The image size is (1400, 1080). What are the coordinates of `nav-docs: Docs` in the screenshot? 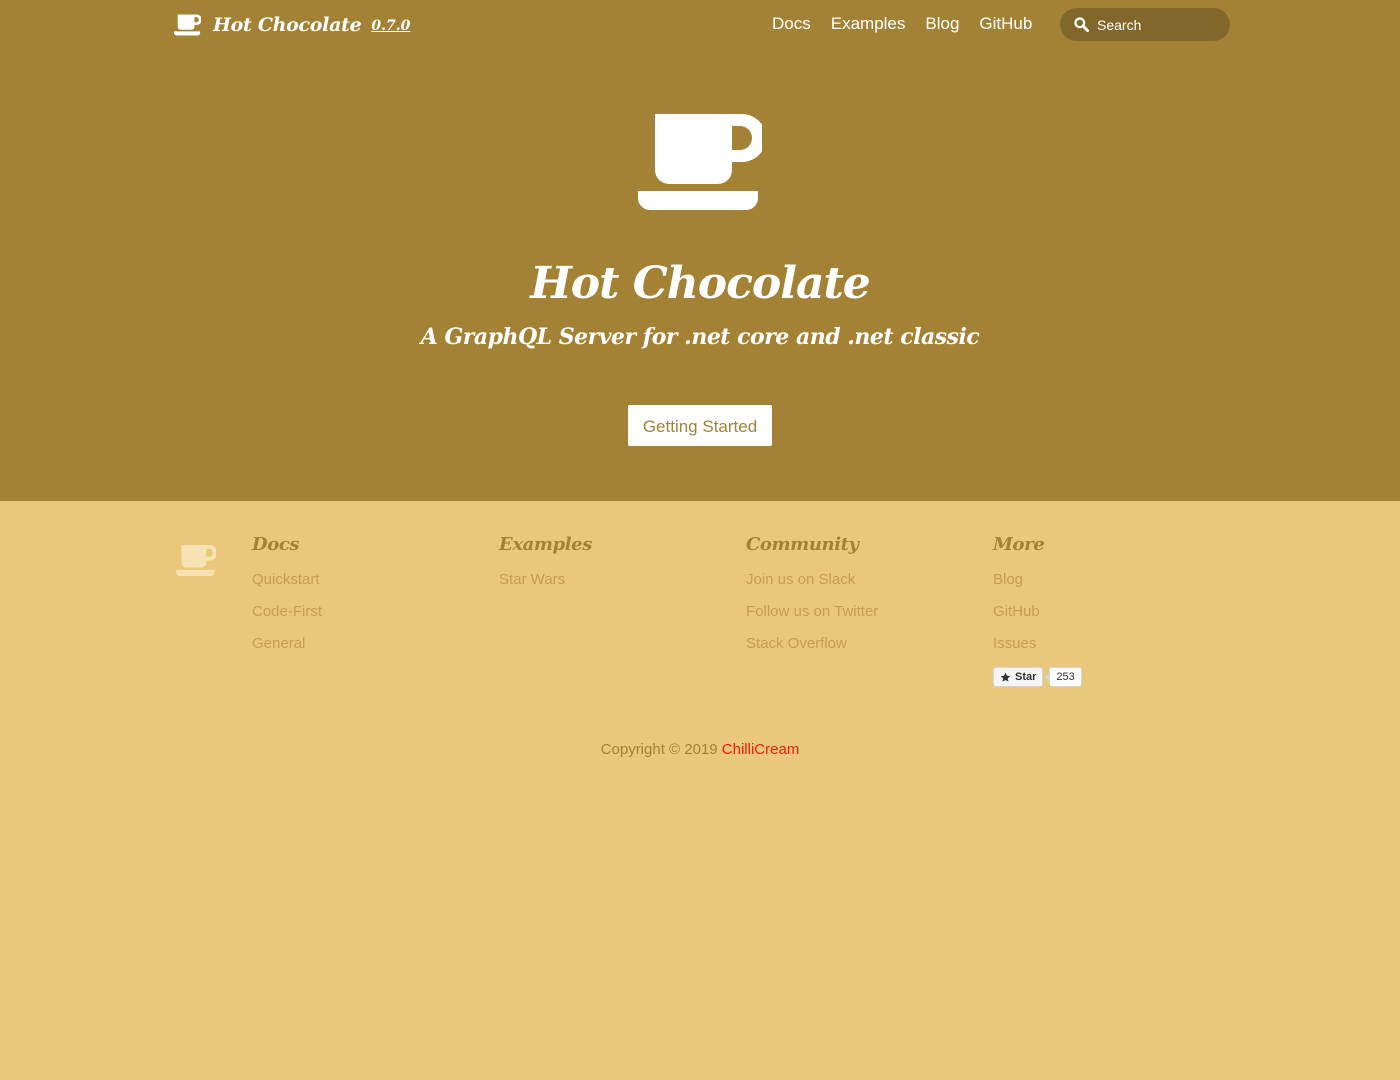 It's located at (791, 24).